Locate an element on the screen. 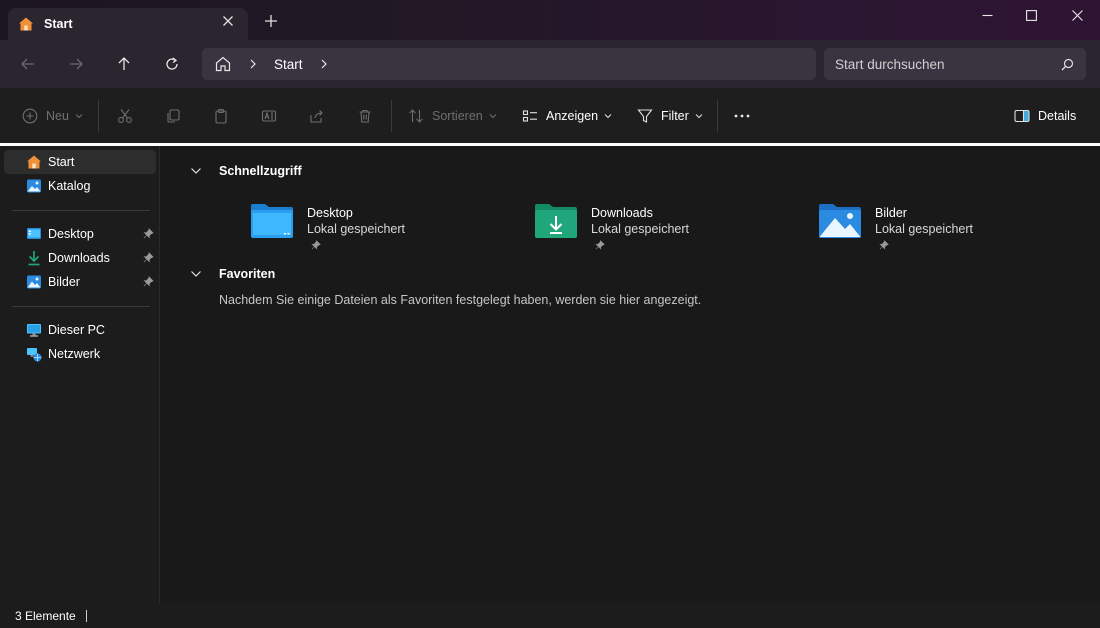  minimize-icon is located at coordinates (987, 15).